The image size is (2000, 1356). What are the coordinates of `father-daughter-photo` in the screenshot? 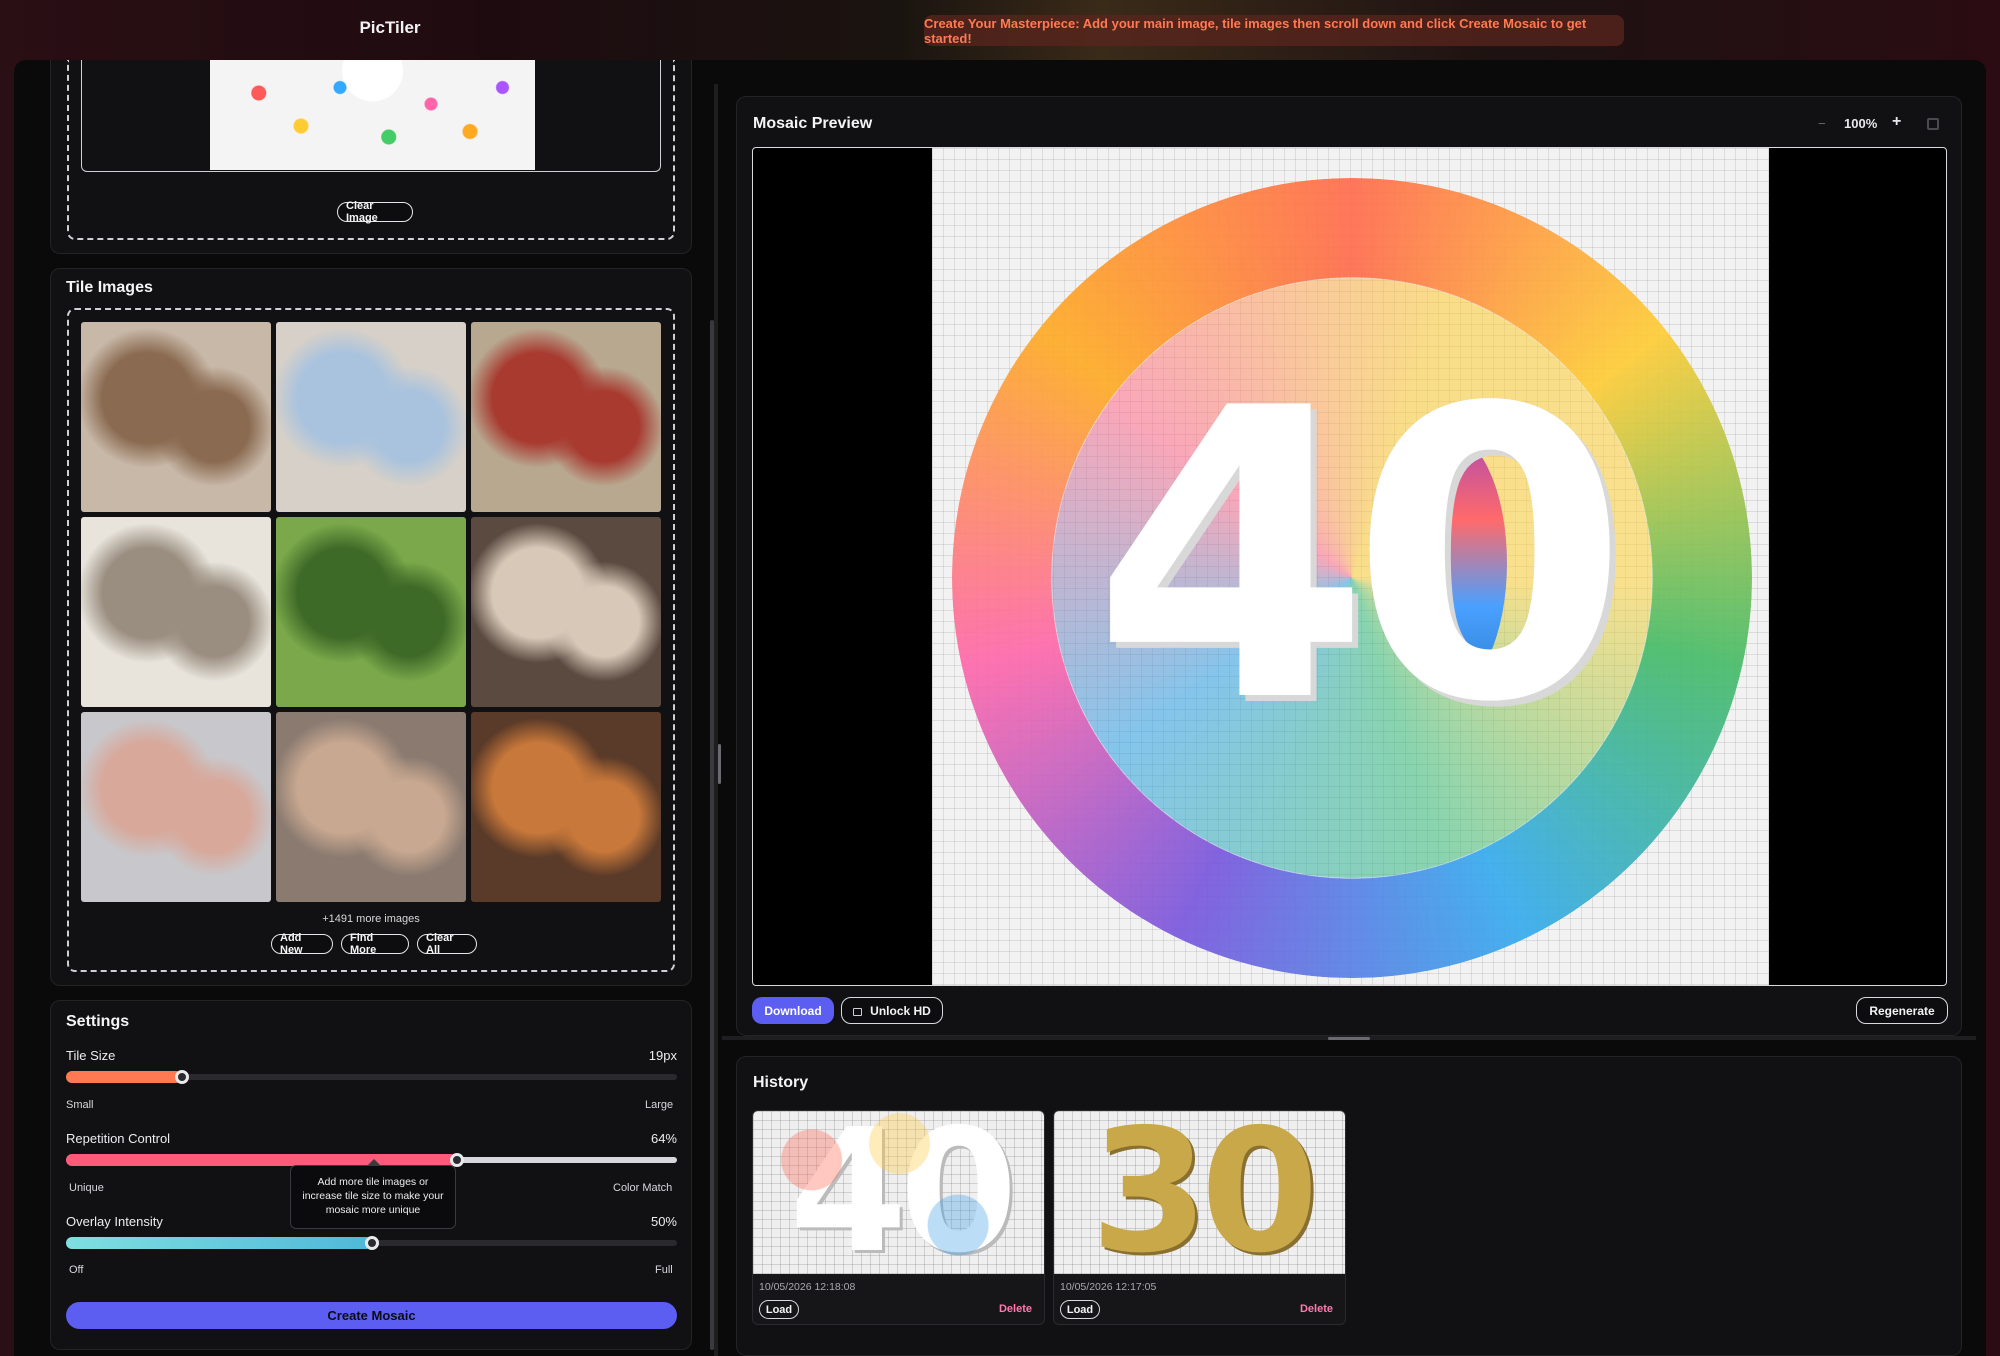 It's located at (176, 612).